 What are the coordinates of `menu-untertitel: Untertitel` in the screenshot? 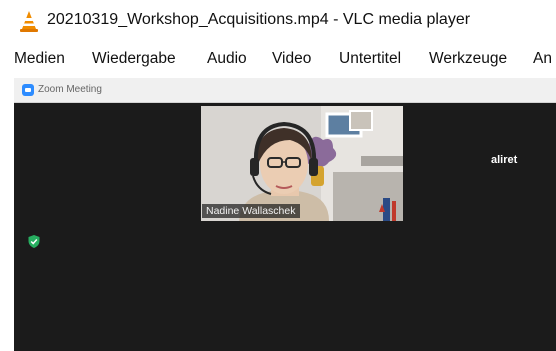 It's located at (370, 59).